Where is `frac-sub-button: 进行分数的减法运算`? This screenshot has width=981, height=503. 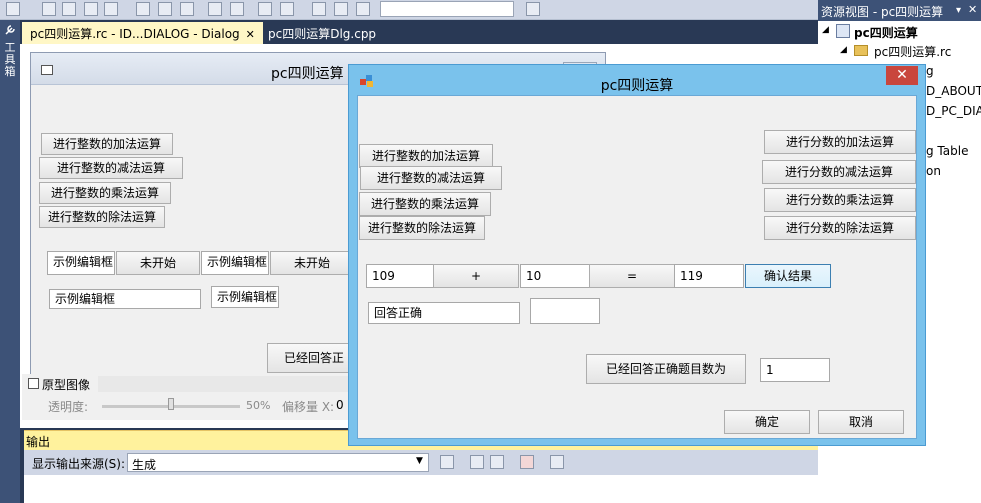
frac-sub-button: 进行分数的减法运算 is located at coordinates (839, 172).